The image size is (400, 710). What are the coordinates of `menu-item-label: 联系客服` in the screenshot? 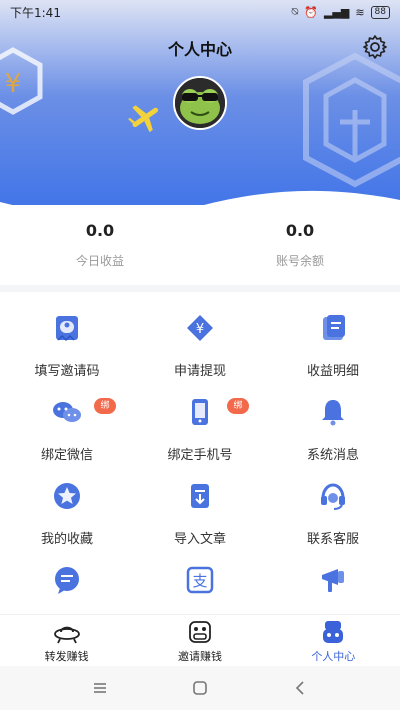 It's located at (332, 539).